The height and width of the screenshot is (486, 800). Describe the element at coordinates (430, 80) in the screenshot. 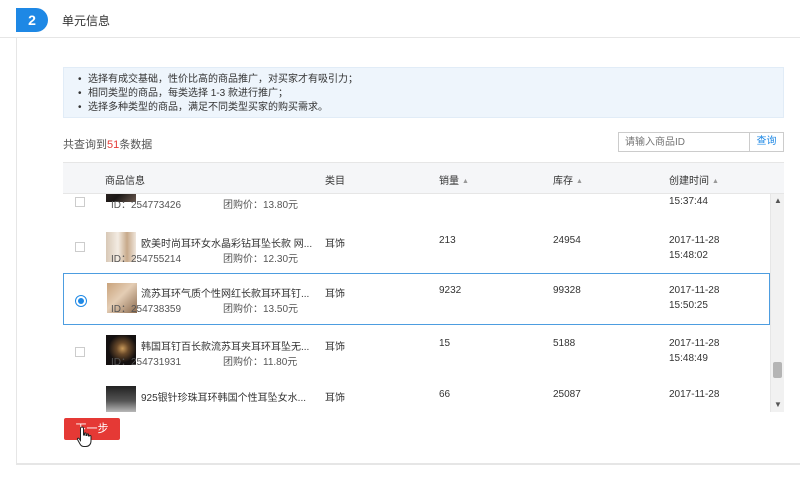

I see `tip-item: 选择有成交基础，性价比高的商品推广，对买家才有吸引力；` at that location.